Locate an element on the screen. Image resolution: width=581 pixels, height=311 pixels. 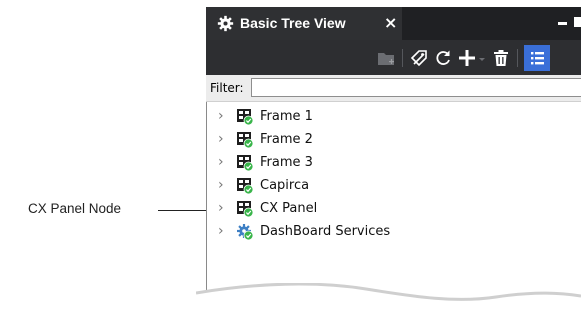
tree-item-label: CX Panel is located at coordinates (289, 208).